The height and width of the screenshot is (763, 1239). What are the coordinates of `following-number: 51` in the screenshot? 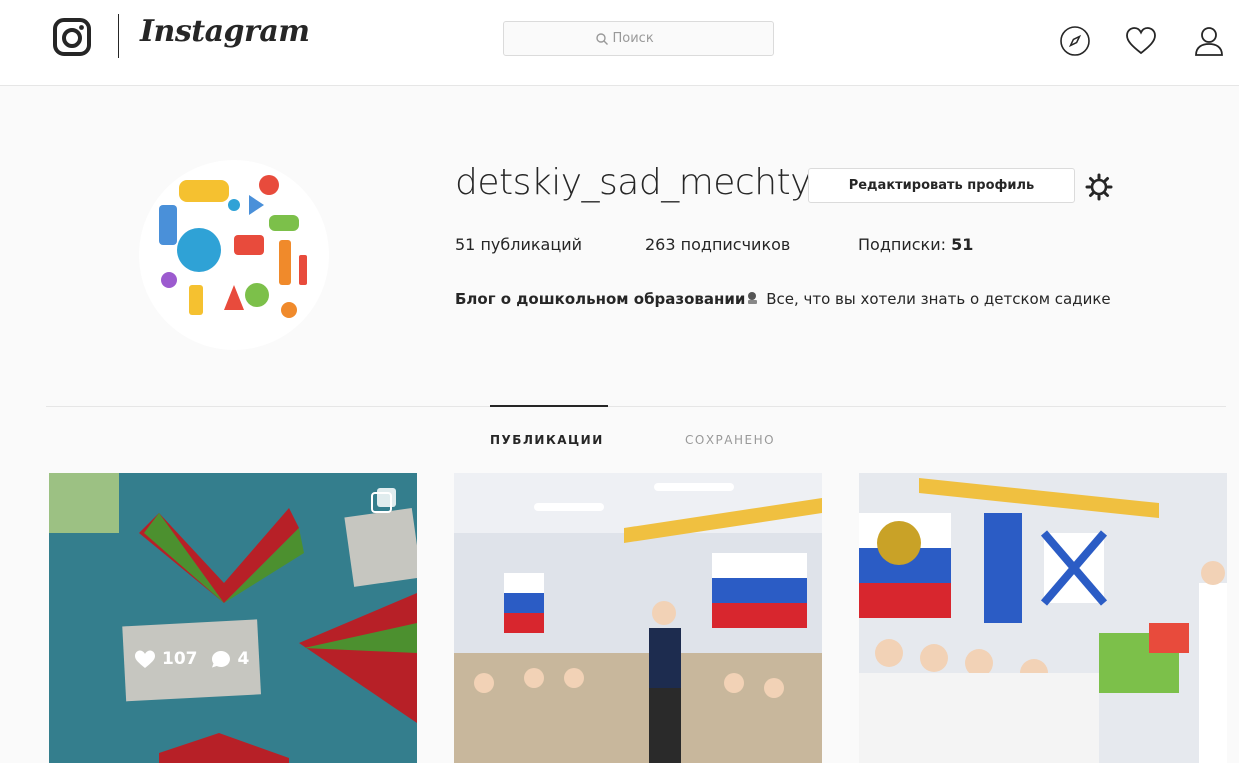 It's located at (962, 244).